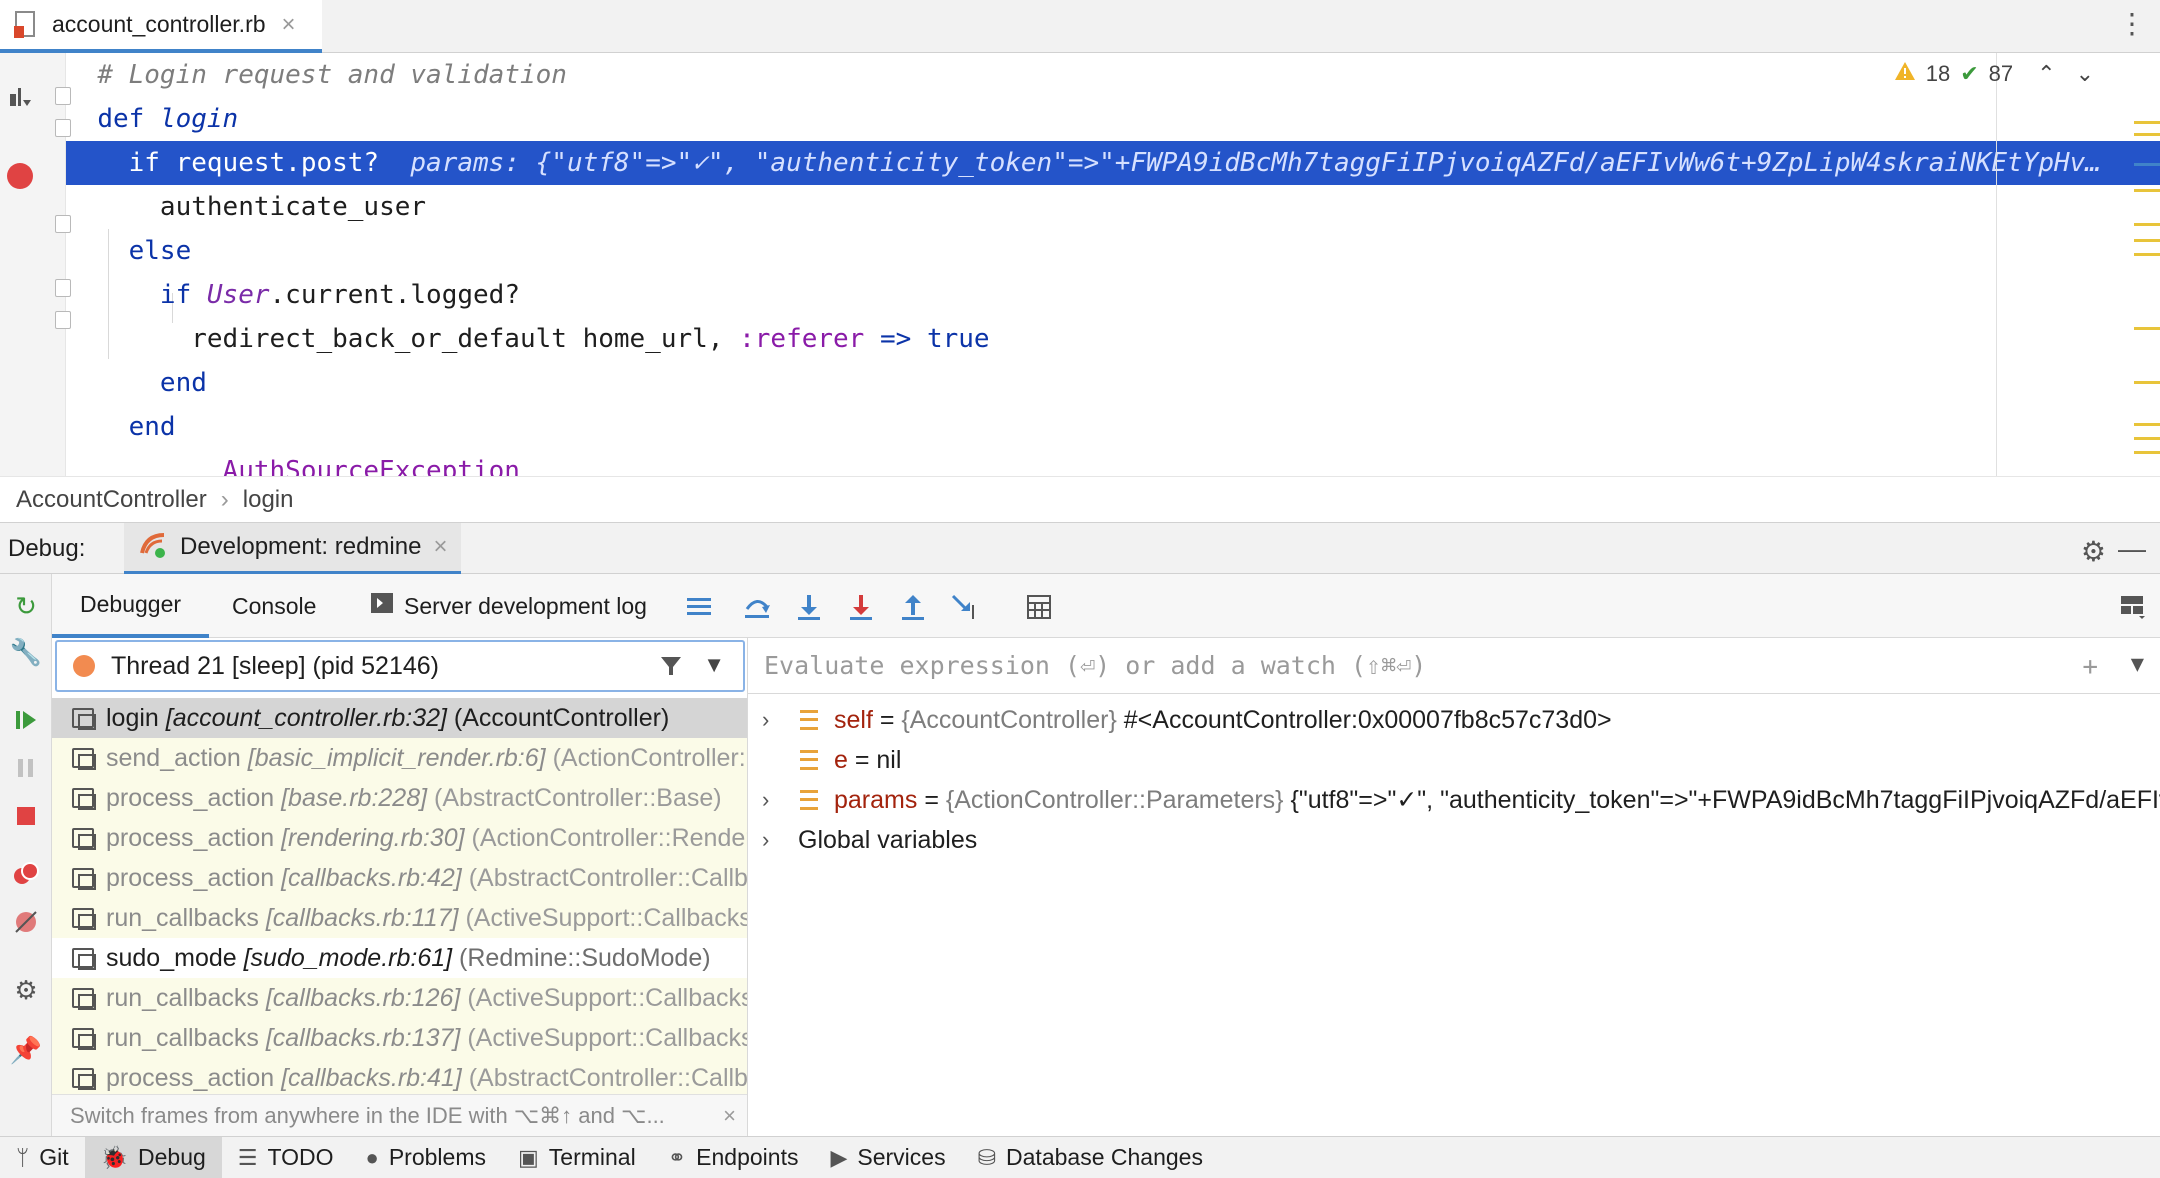 The image size is (2160, 1178). I want to click on more-options-icon: ⋮, so click(2132, 24).